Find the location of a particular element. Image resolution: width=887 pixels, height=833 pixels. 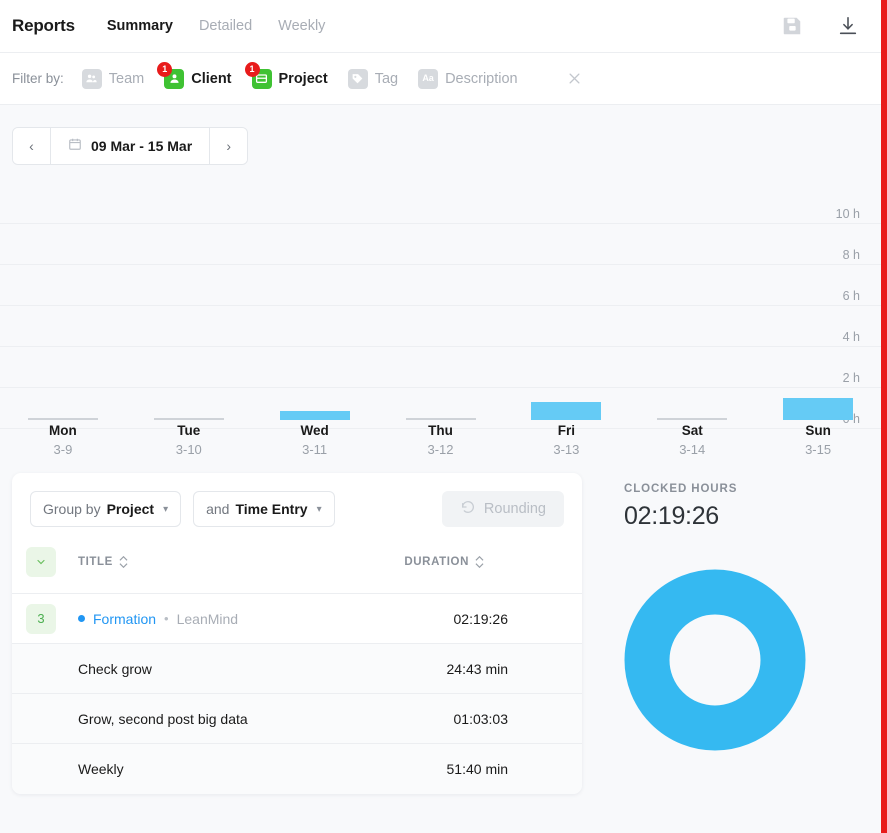

filter-tag-label: Tag is located at coordinates (386, 78).